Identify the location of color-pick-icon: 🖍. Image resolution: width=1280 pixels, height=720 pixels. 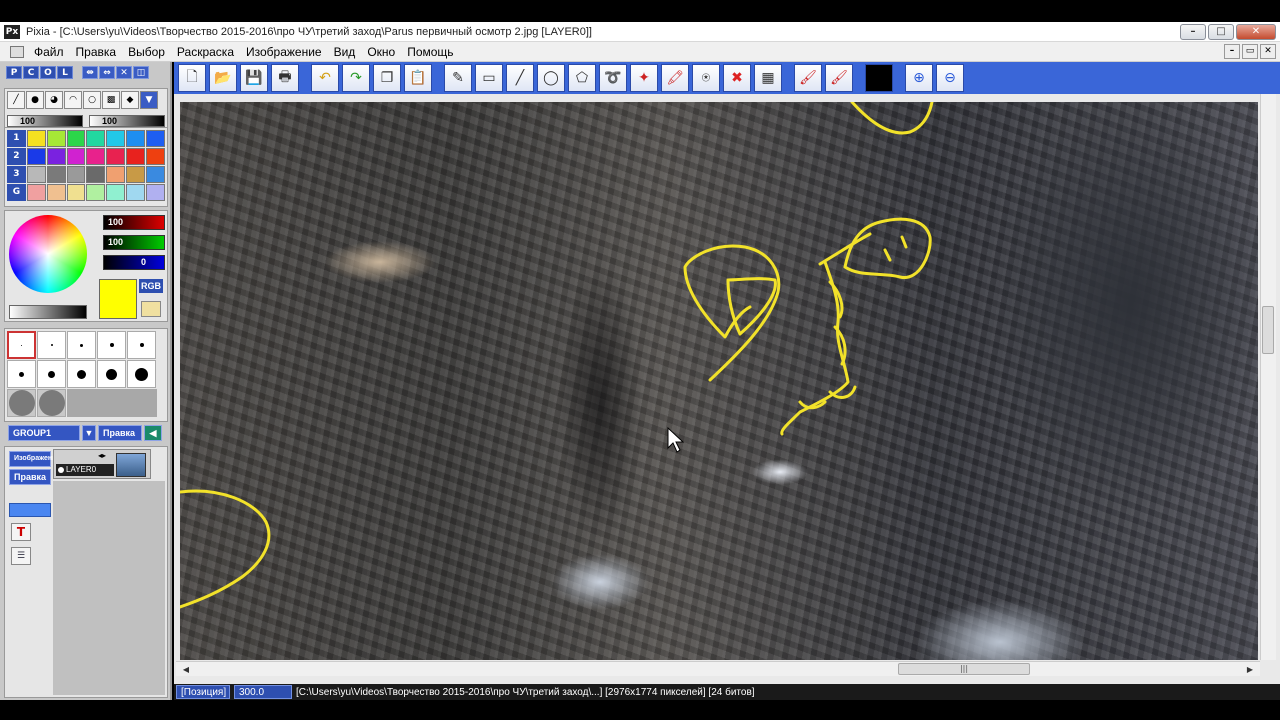
(675, 78).